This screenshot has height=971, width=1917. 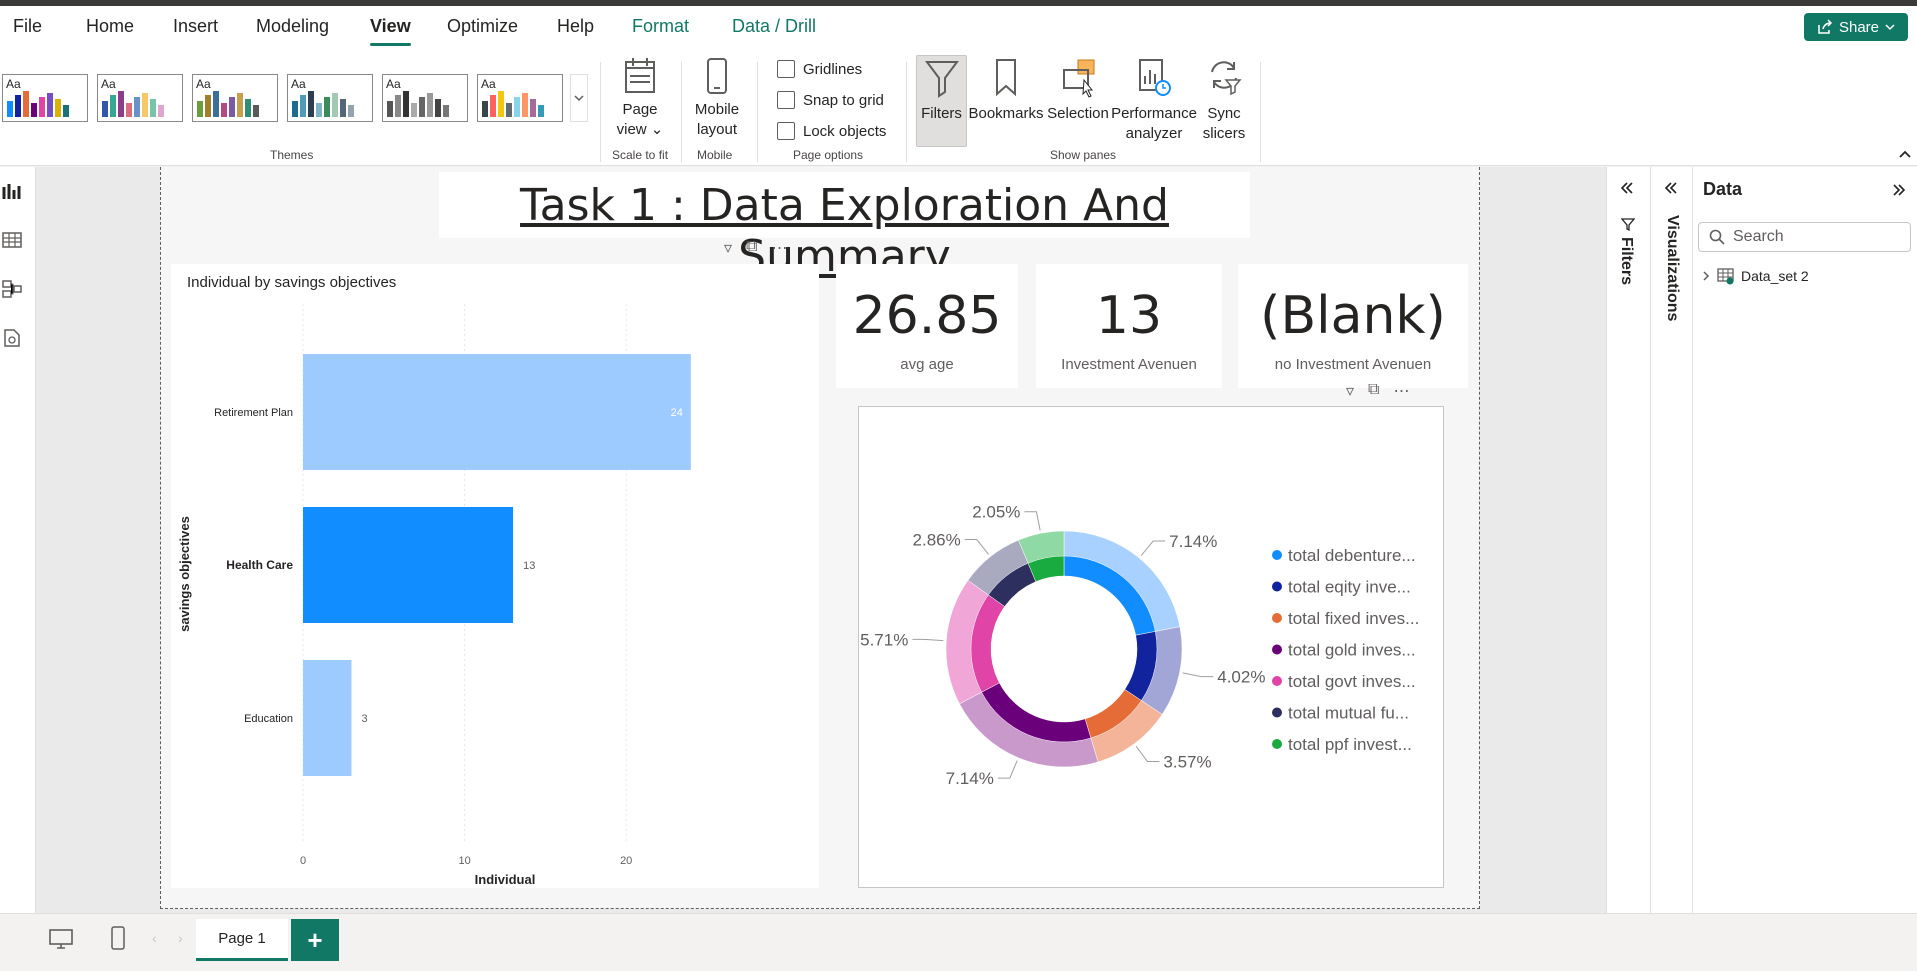 I want to click on page-view-icon, so click(x=640, y=75).